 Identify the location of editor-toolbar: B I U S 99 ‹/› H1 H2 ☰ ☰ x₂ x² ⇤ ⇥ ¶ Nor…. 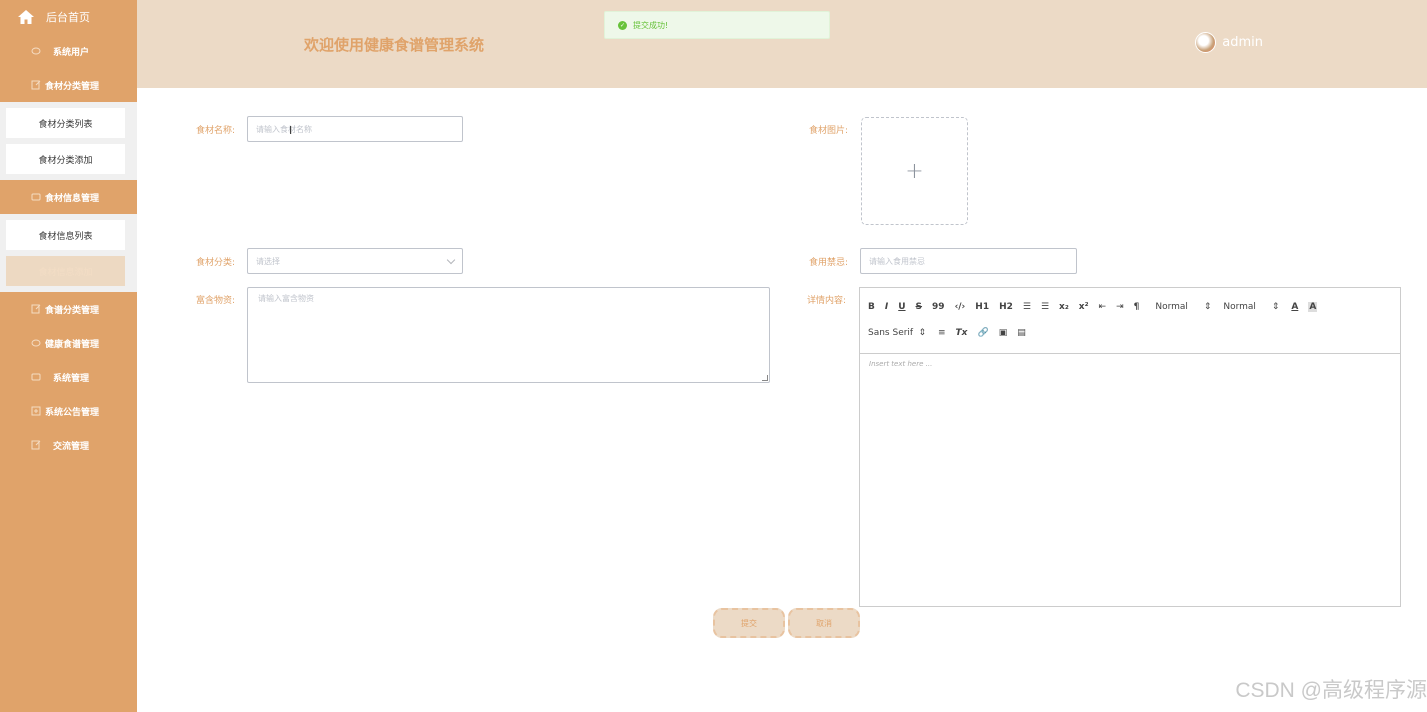
(1130, 321).